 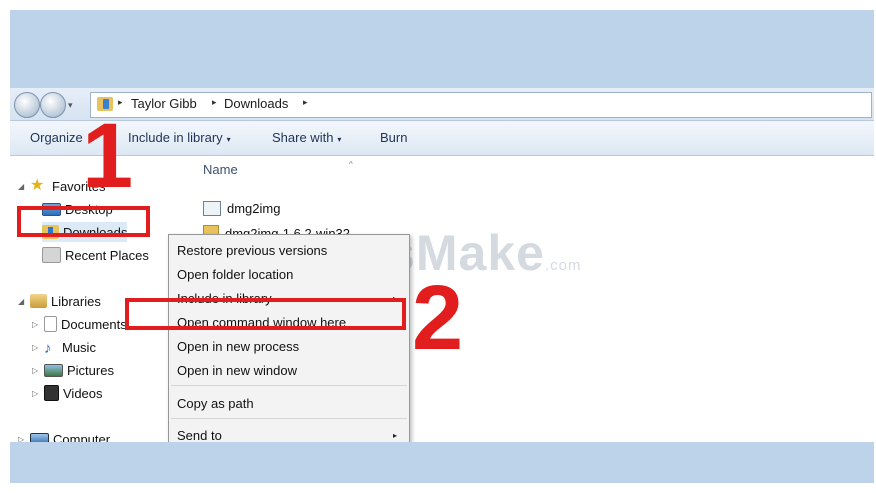 I want to click on menu-copy-as-path: Copy as path, so click(x=289, y=403).